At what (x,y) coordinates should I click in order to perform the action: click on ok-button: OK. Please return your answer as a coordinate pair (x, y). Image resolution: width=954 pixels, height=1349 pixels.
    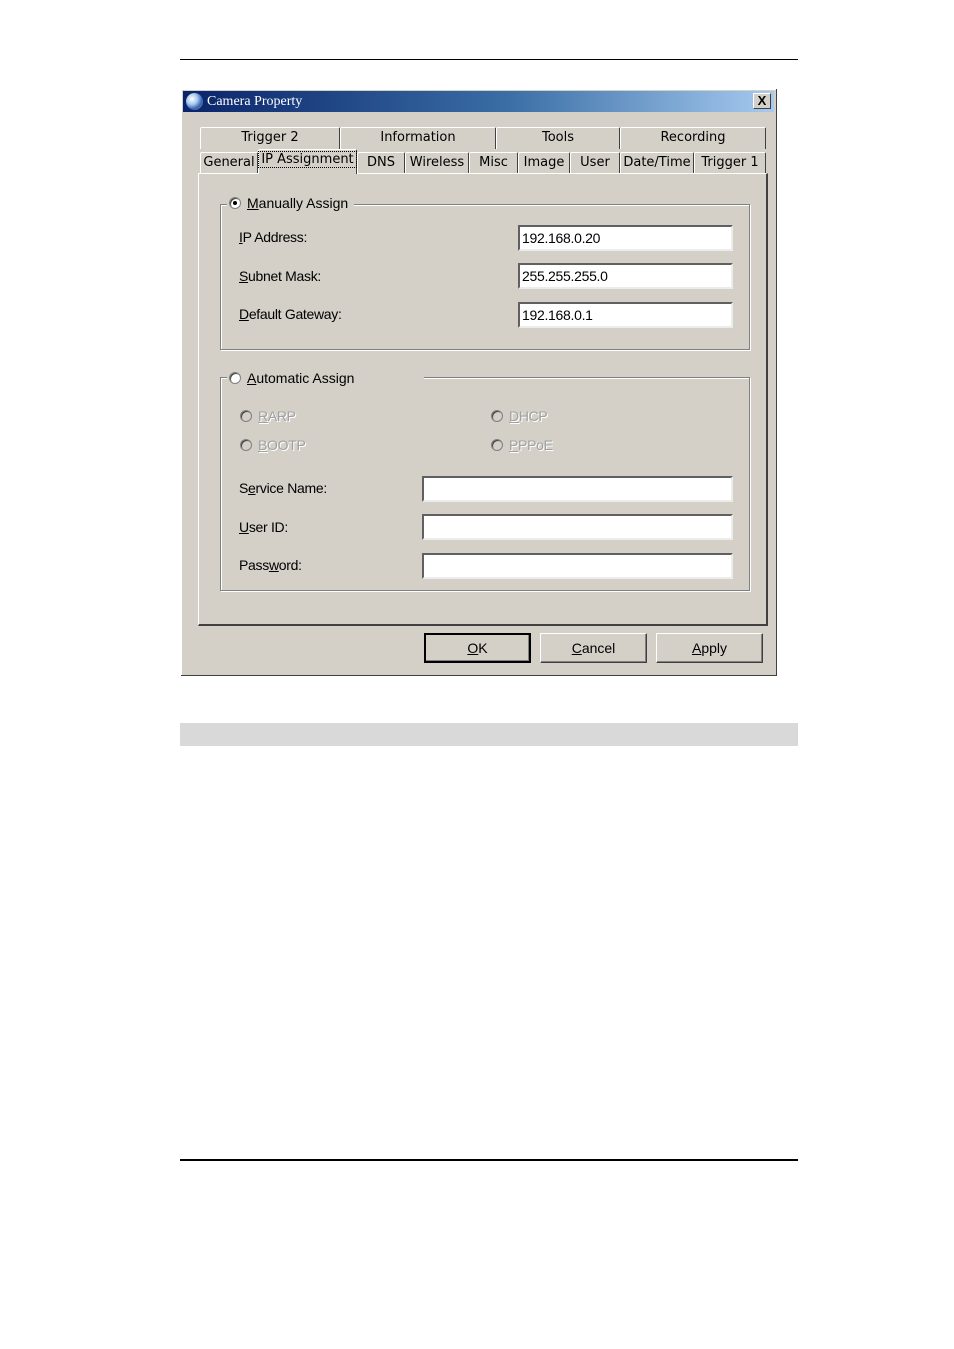
    Looking at the image, I should click on (477, 648).